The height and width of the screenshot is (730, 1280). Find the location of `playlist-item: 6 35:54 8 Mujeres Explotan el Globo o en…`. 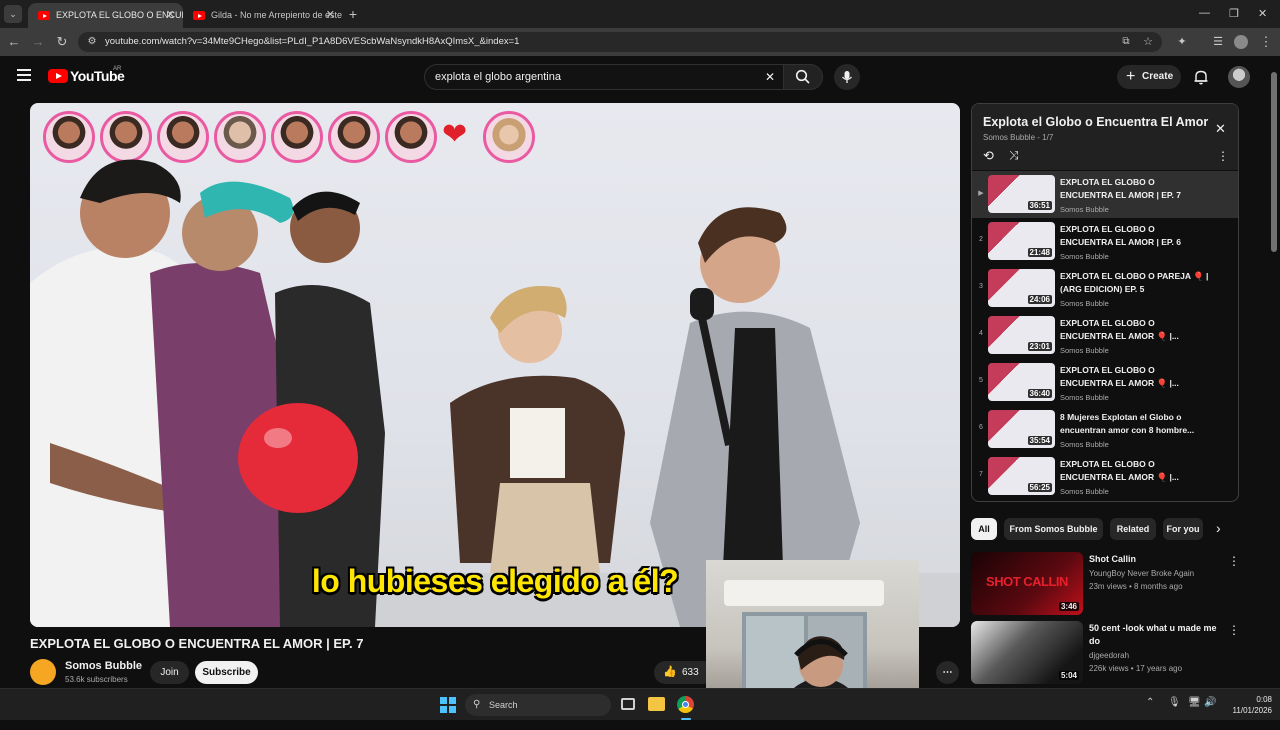

playlist-item: 6 35:54 8 Mujeres Explotan el Globo o en… is located at coordinates (1105, 429).